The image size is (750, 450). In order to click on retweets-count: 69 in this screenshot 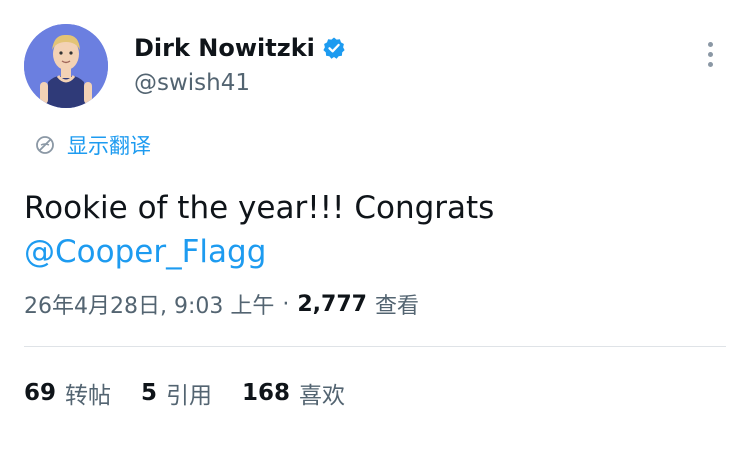, I will do `click(40, 393)`.